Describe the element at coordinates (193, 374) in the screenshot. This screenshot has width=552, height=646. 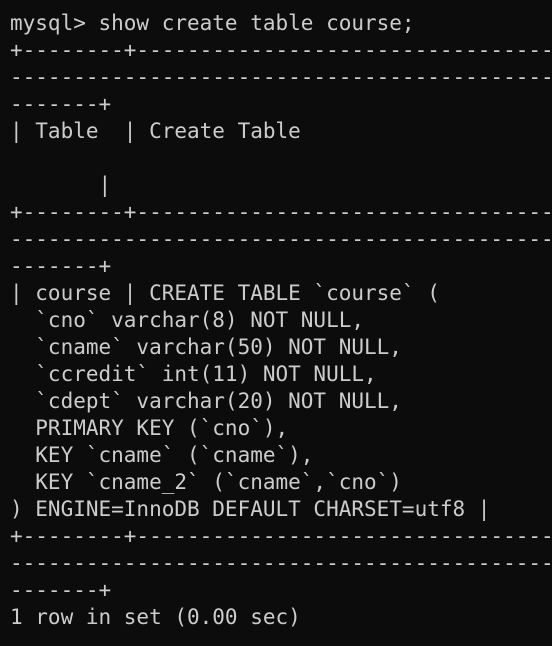
I see `create-table-field-ccredit: `ccredit` int(11) NOT NULL,` at that location.